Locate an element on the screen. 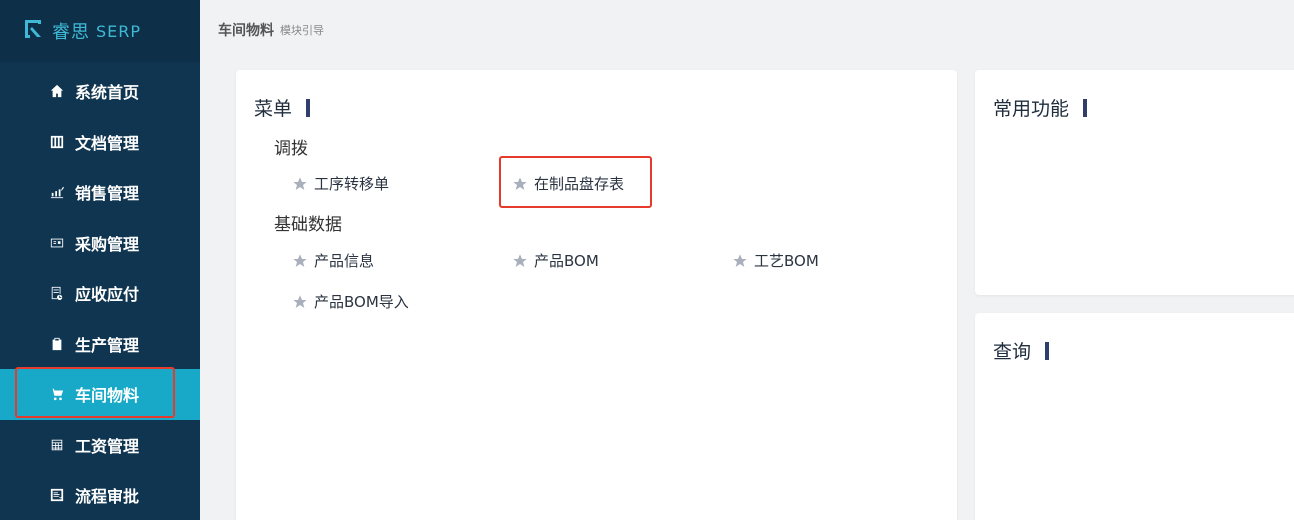 Image resolution: width=1294 pixels, height=520 pixels. menu-item-label: 工艺BOM is located at coordinates (786, 261).